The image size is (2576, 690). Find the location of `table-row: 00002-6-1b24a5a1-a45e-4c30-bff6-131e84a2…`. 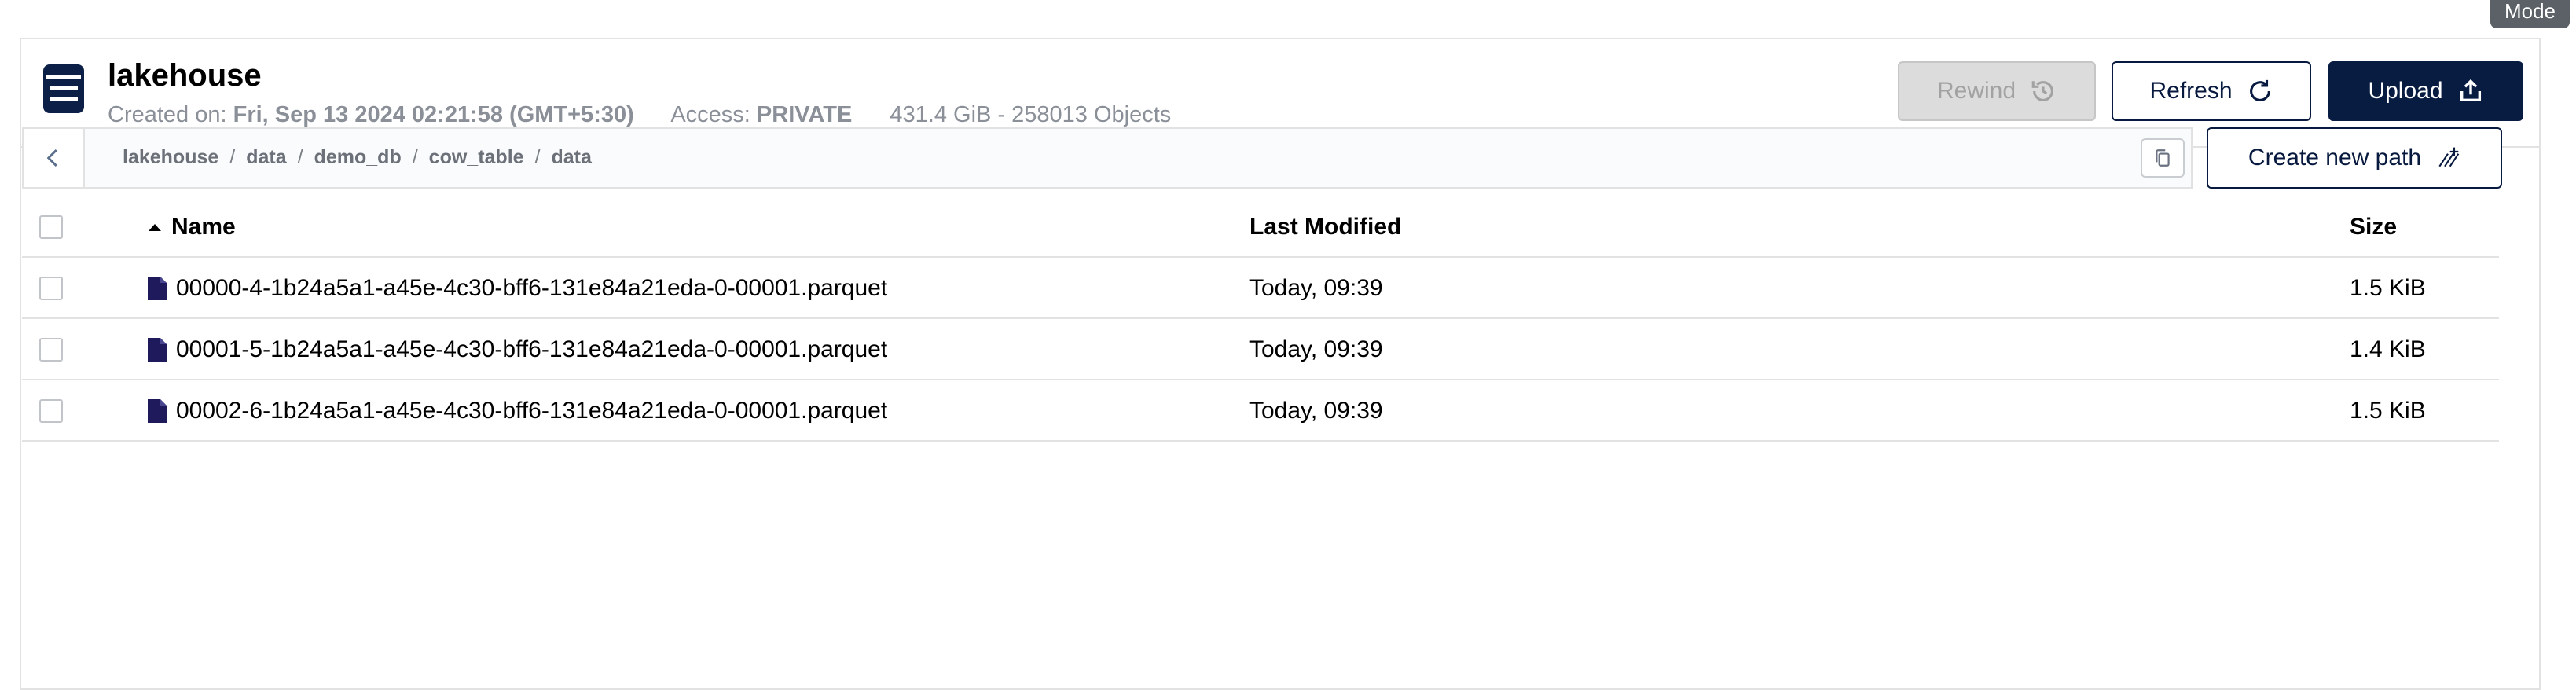

table-row: 00002-6-1b24a5a1-a45e-4c30-bff6-131e84a2… is located at coordinates (1260, 411).